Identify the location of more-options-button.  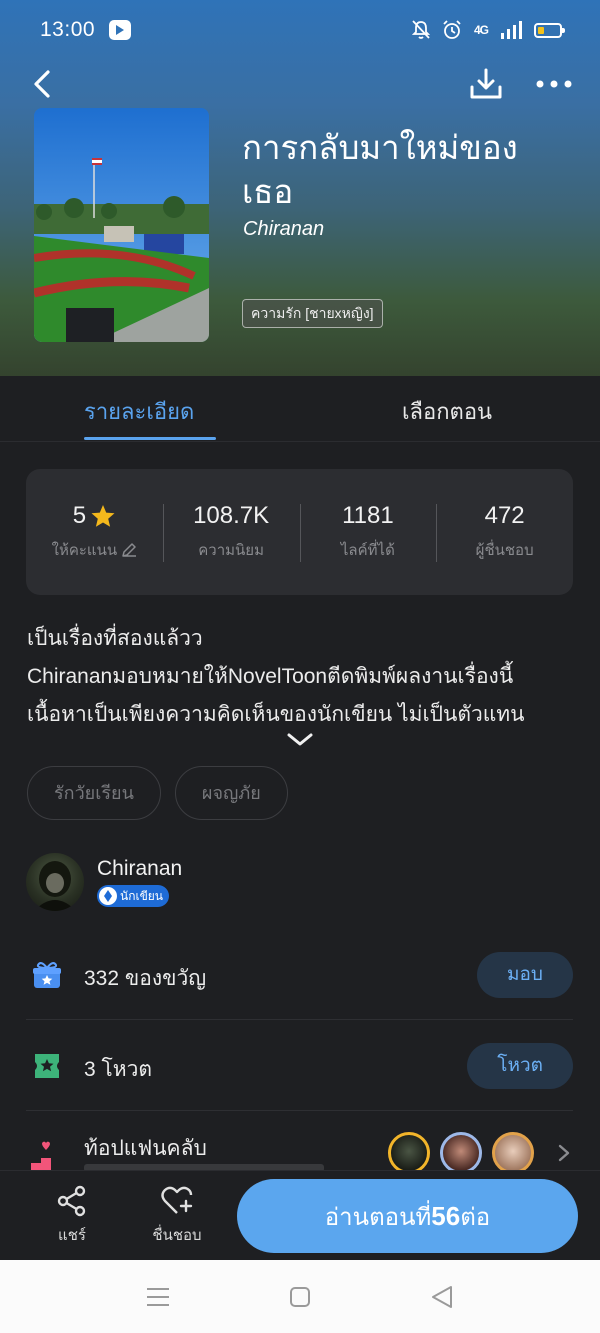
(554, 84).